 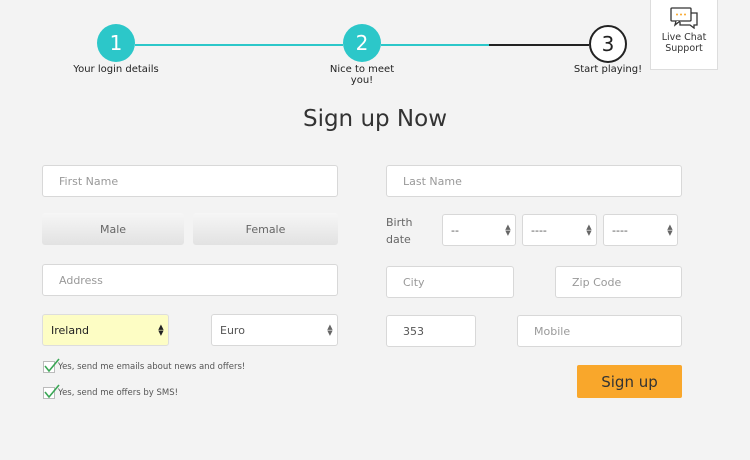 What do you see at coordinates (684, 18) in the screenshot?
I see `chat-bubble-icon` at bounding box center [684, 18].